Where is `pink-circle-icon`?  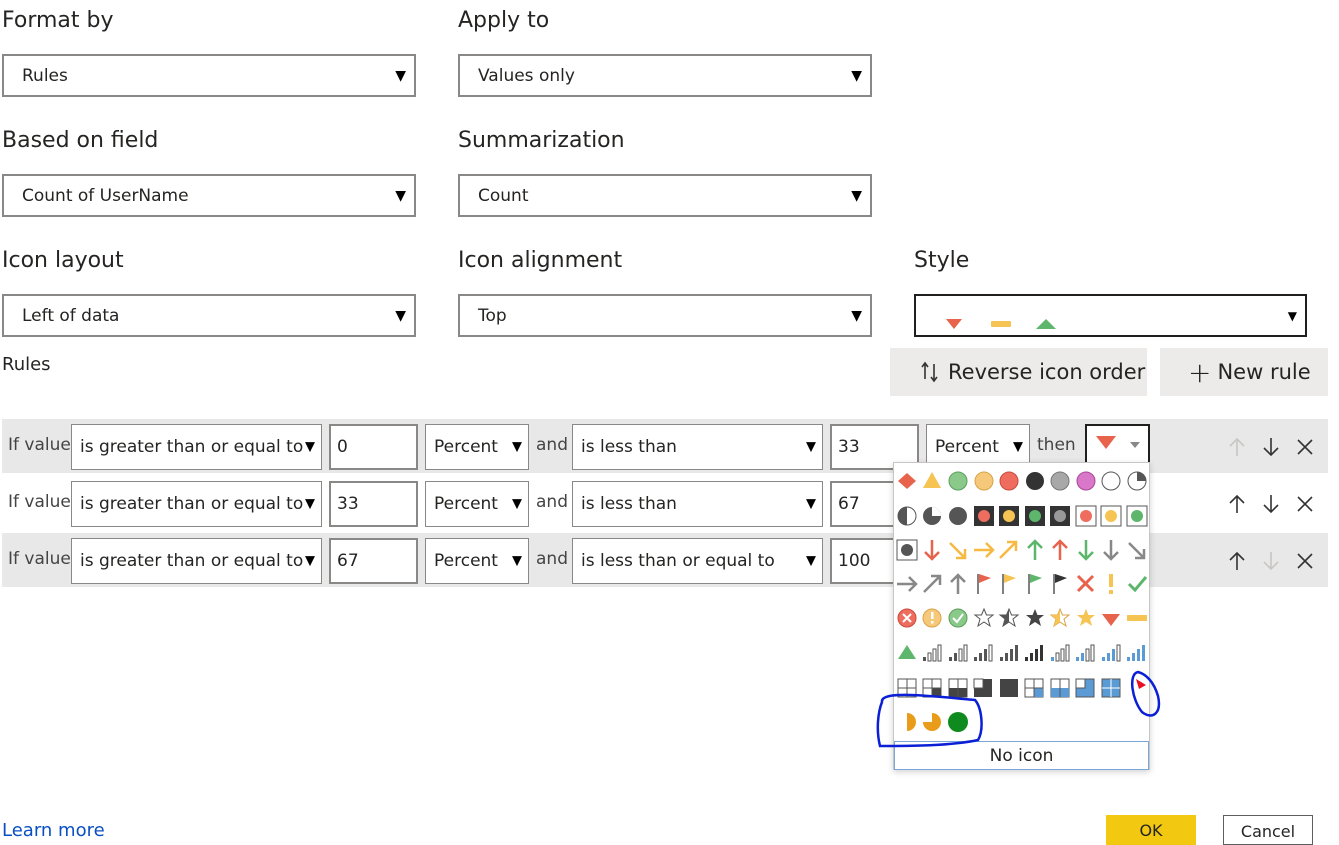 pink-circle-icon is located at coordinates (1086, 481).